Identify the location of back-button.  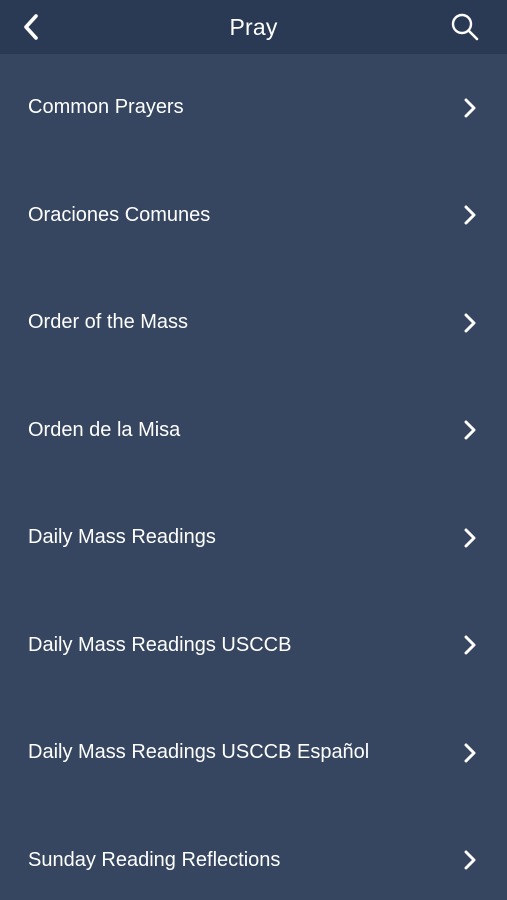
(38, 27).